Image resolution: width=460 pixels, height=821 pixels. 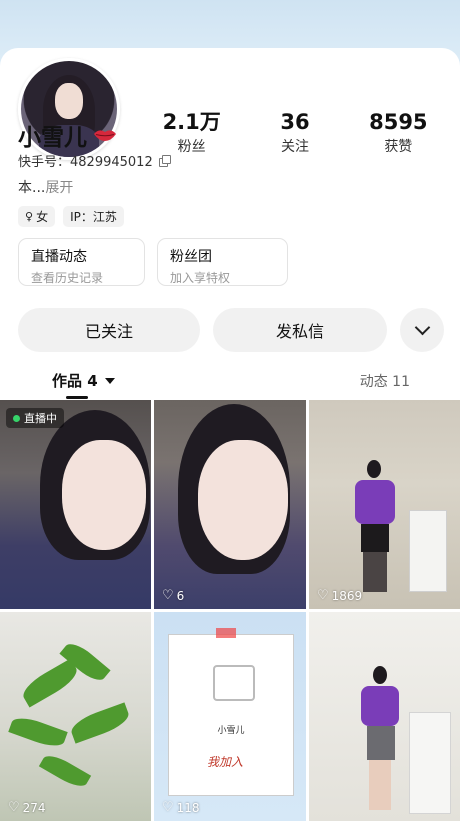 I want to click on gender-tag-label: 女, so click(x=42, y=217).